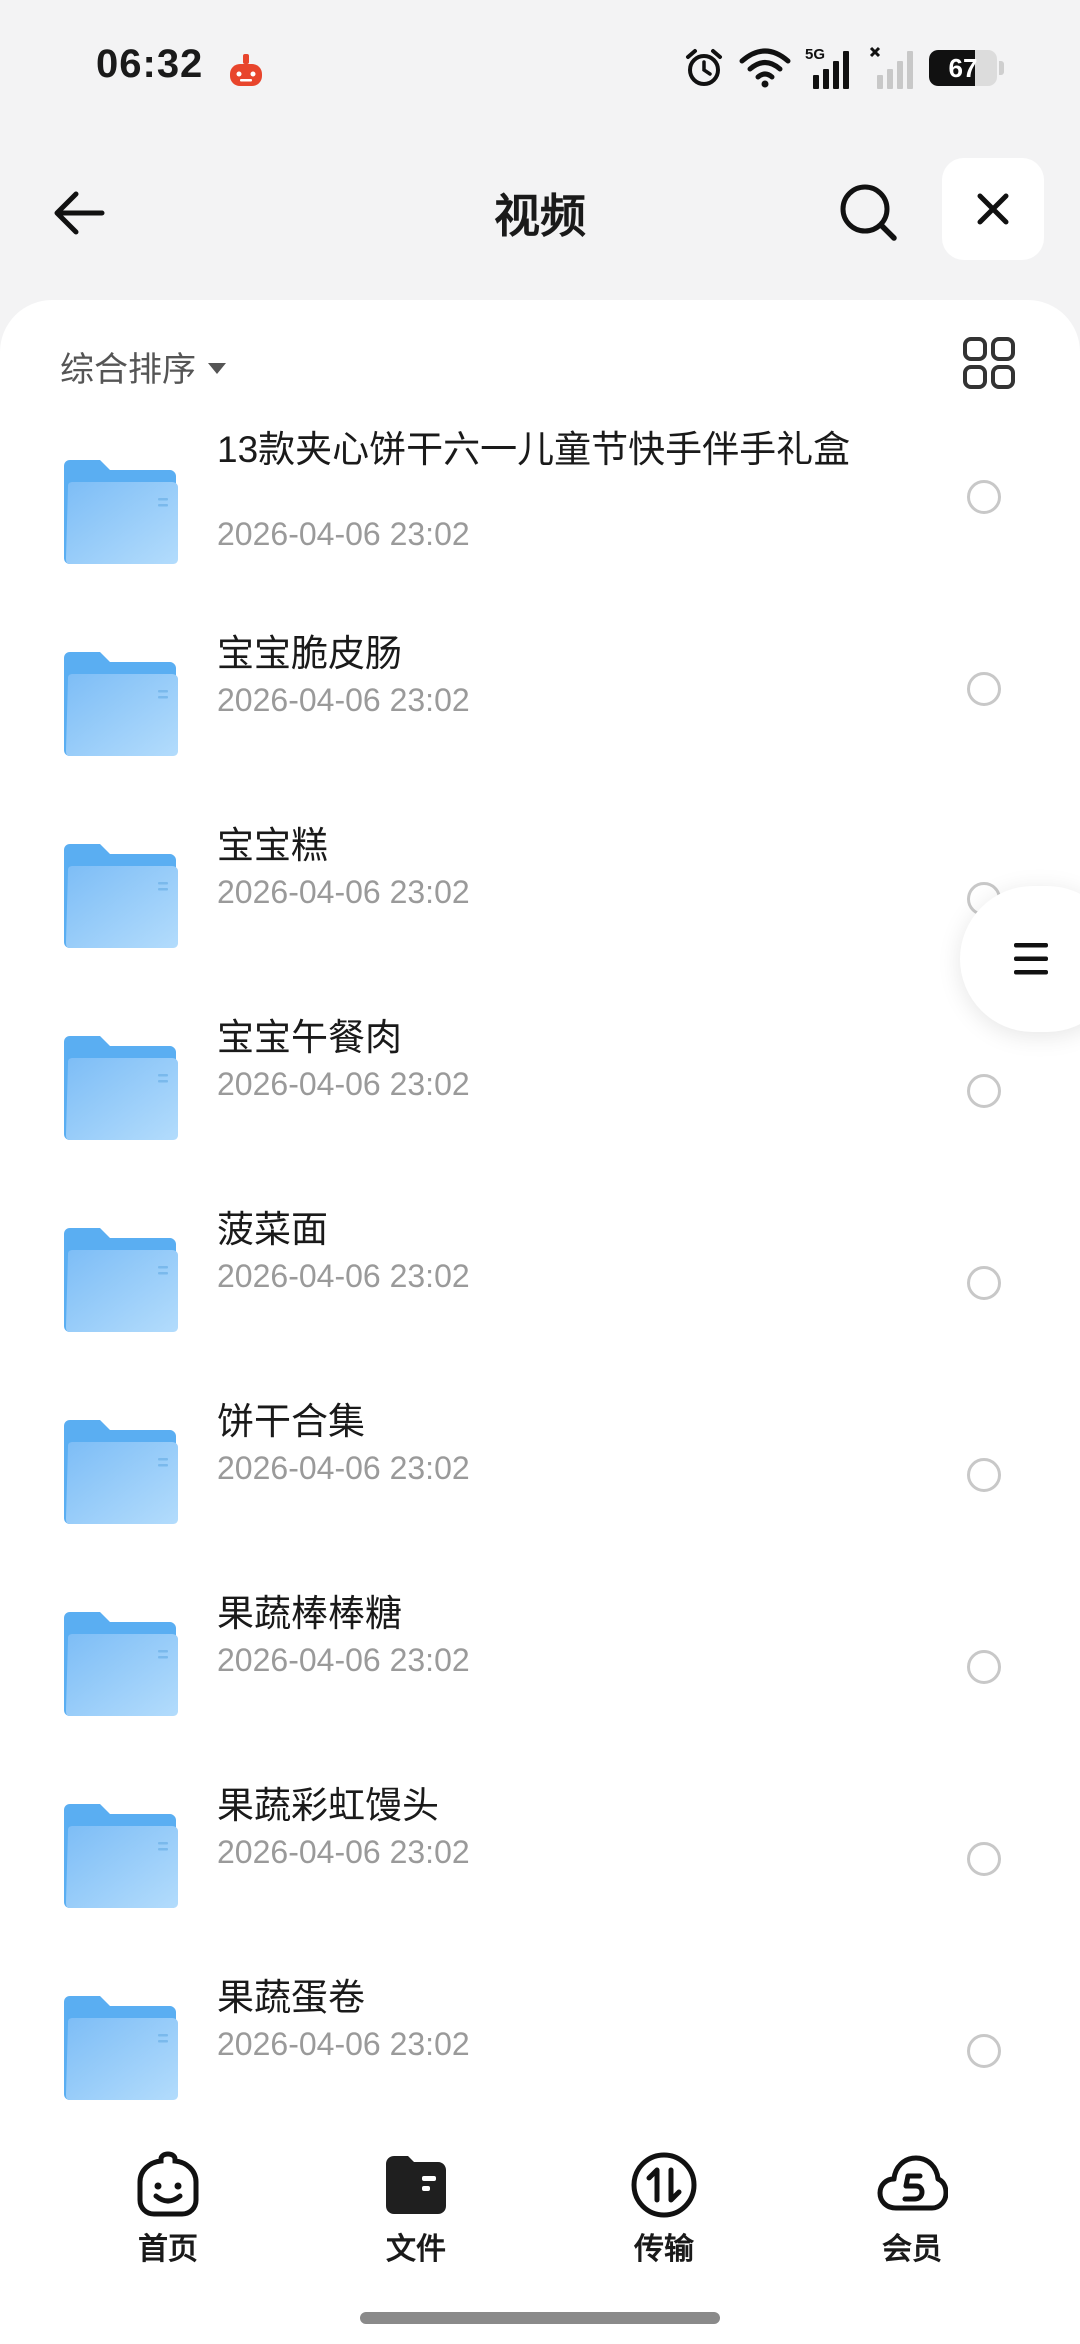  What do you see at coordinates (291, 1997) in the screenshot?
I see `file-name: 果蔬蛋卷` at bounding box center [291, 1997].